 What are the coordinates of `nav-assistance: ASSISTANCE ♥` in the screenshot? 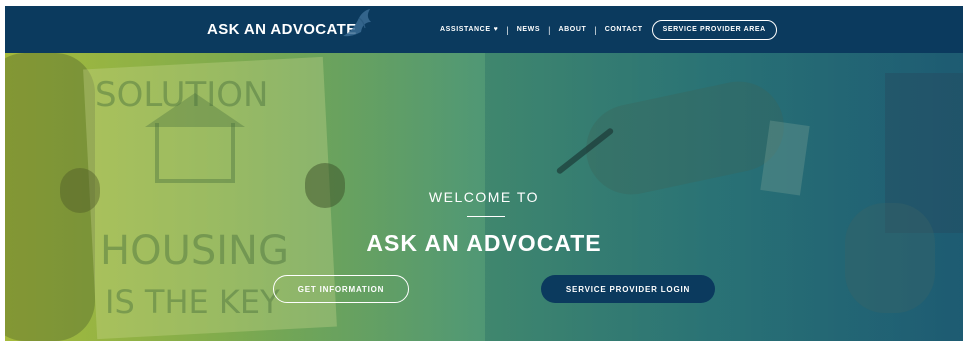 It's located at (469, 29).